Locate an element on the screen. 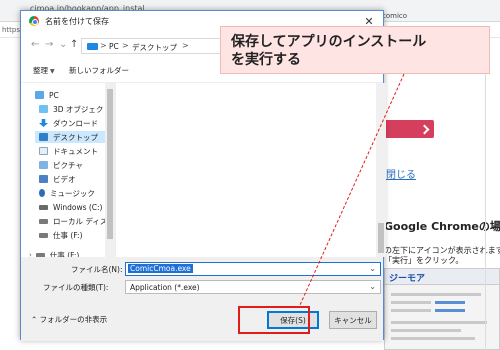 The width and height of the screenshot is (500, 350). instruction-callout: 保存してアプリのインストール を実行する is located at coordinates (355, 50).